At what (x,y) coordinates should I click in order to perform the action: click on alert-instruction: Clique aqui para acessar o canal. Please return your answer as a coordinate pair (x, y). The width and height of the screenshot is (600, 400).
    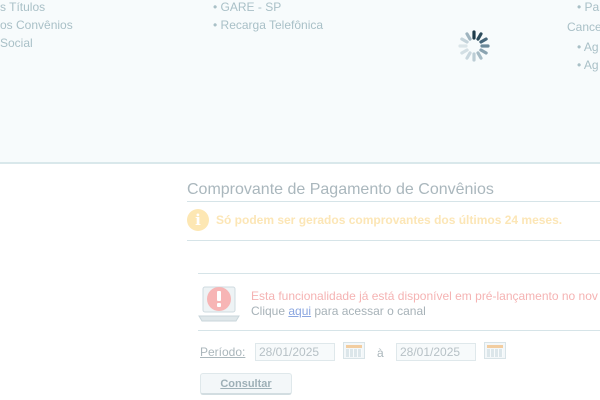
    Looking at the image, I should click on (338, 311).